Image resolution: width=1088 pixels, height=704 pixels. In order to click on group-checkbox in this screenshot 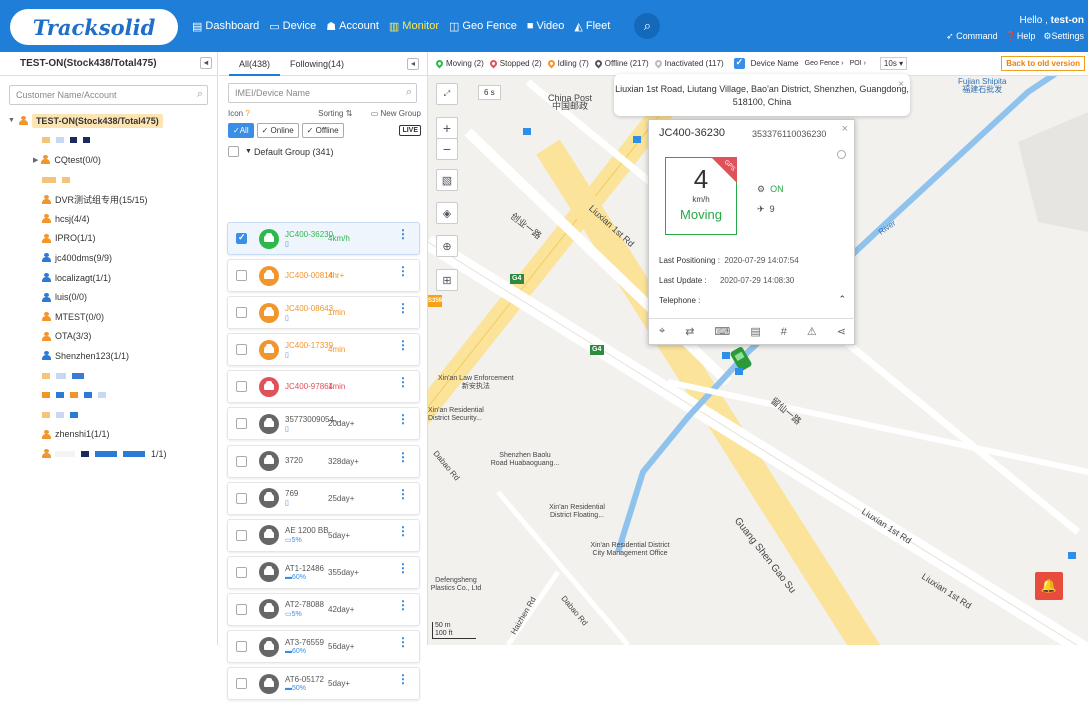, I will do `click(233, 151)`.